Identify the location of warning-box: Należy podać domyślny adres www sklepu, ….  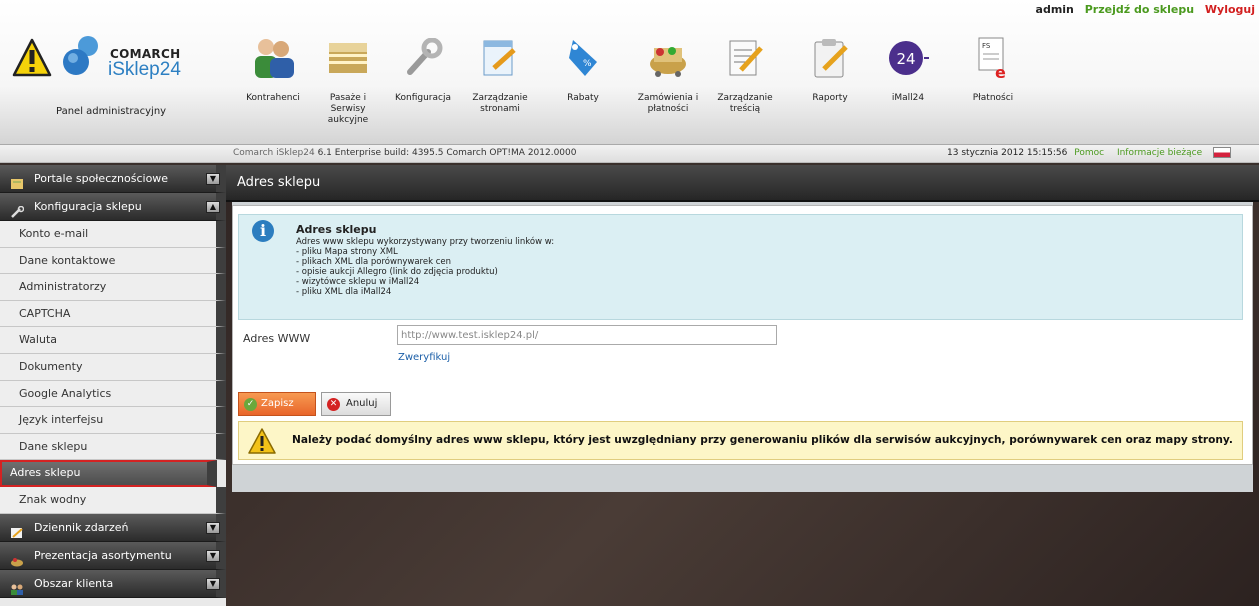
(740, 440).